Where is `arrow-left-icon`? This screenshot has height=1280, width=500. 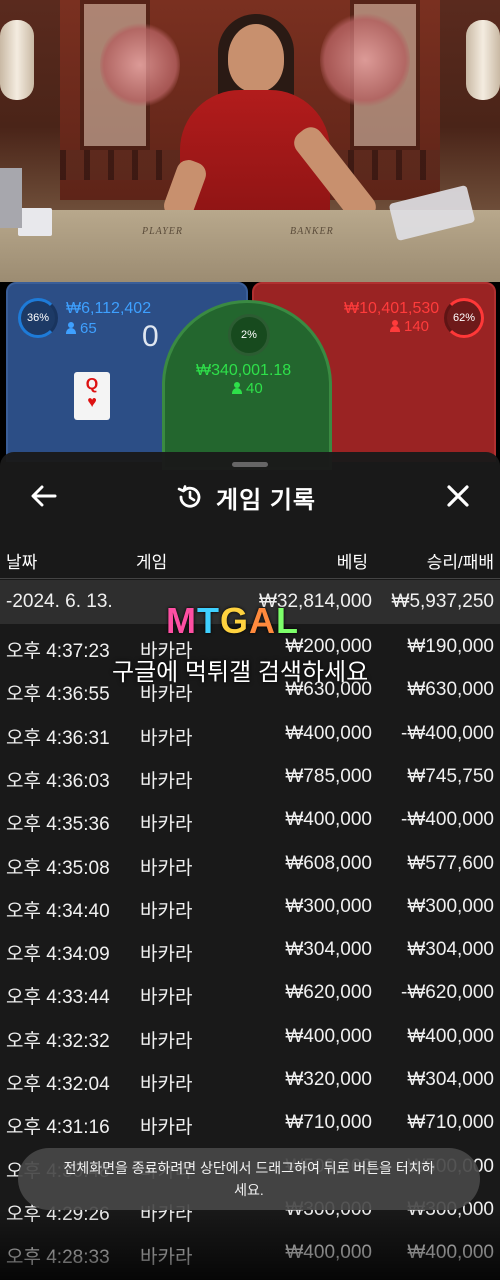 arrow-left-icon is located at coordinates (44, 496).